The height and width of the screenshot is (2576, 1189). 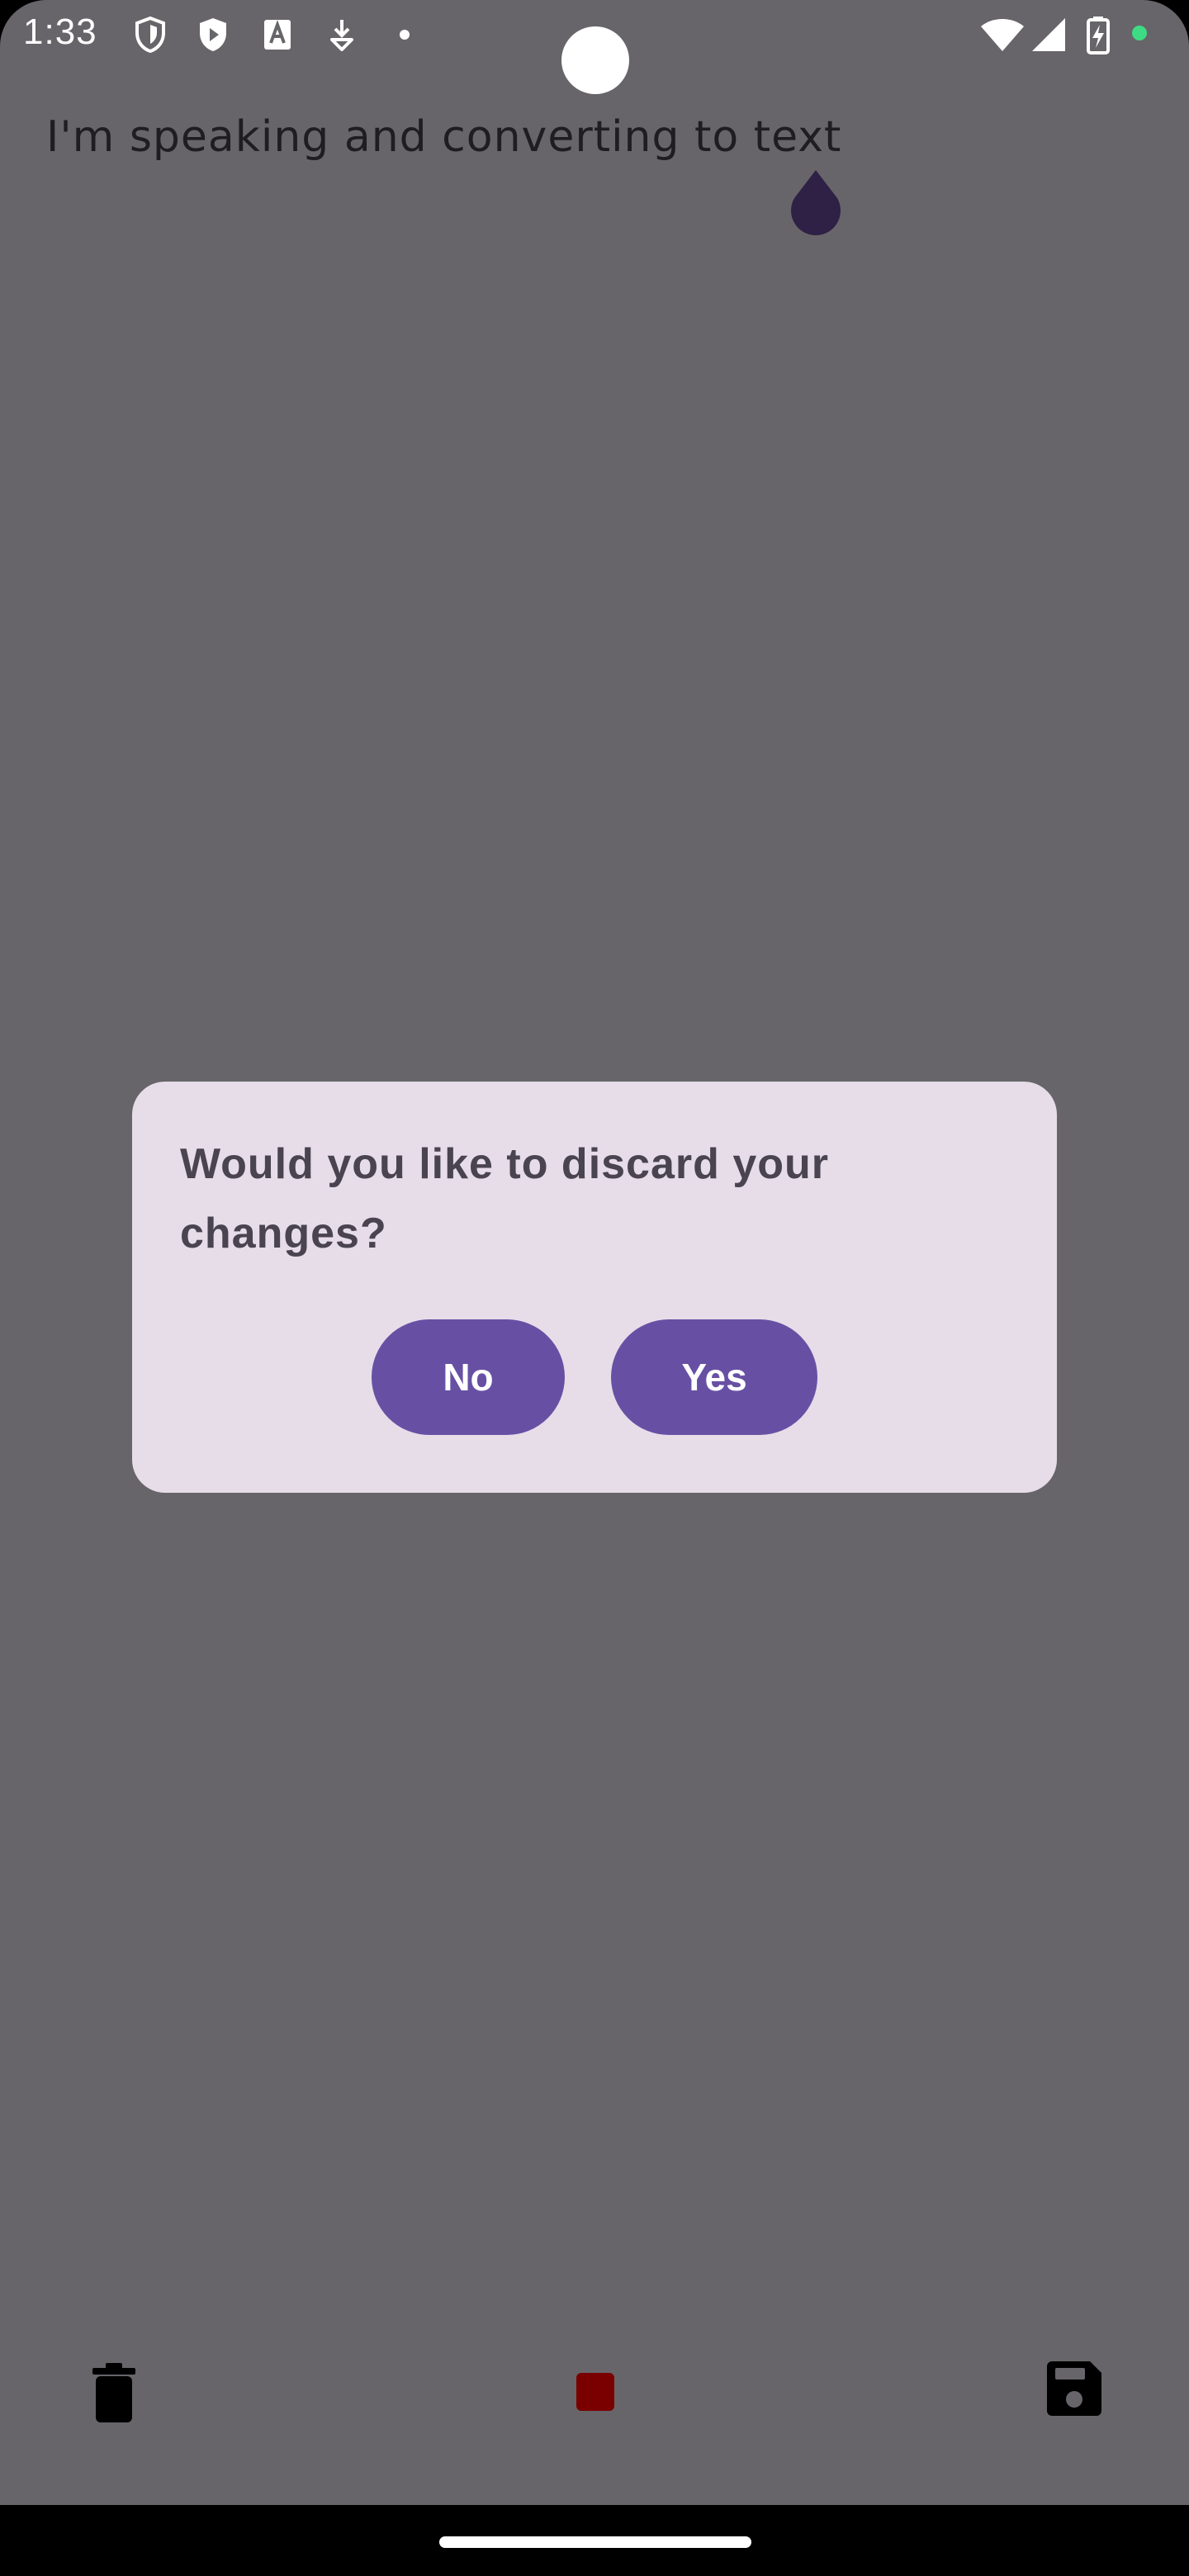 What do you see at coordinates (1074, 2388) in the screenshot?
I see `save-icon` at bounding box center [1074, 2388].